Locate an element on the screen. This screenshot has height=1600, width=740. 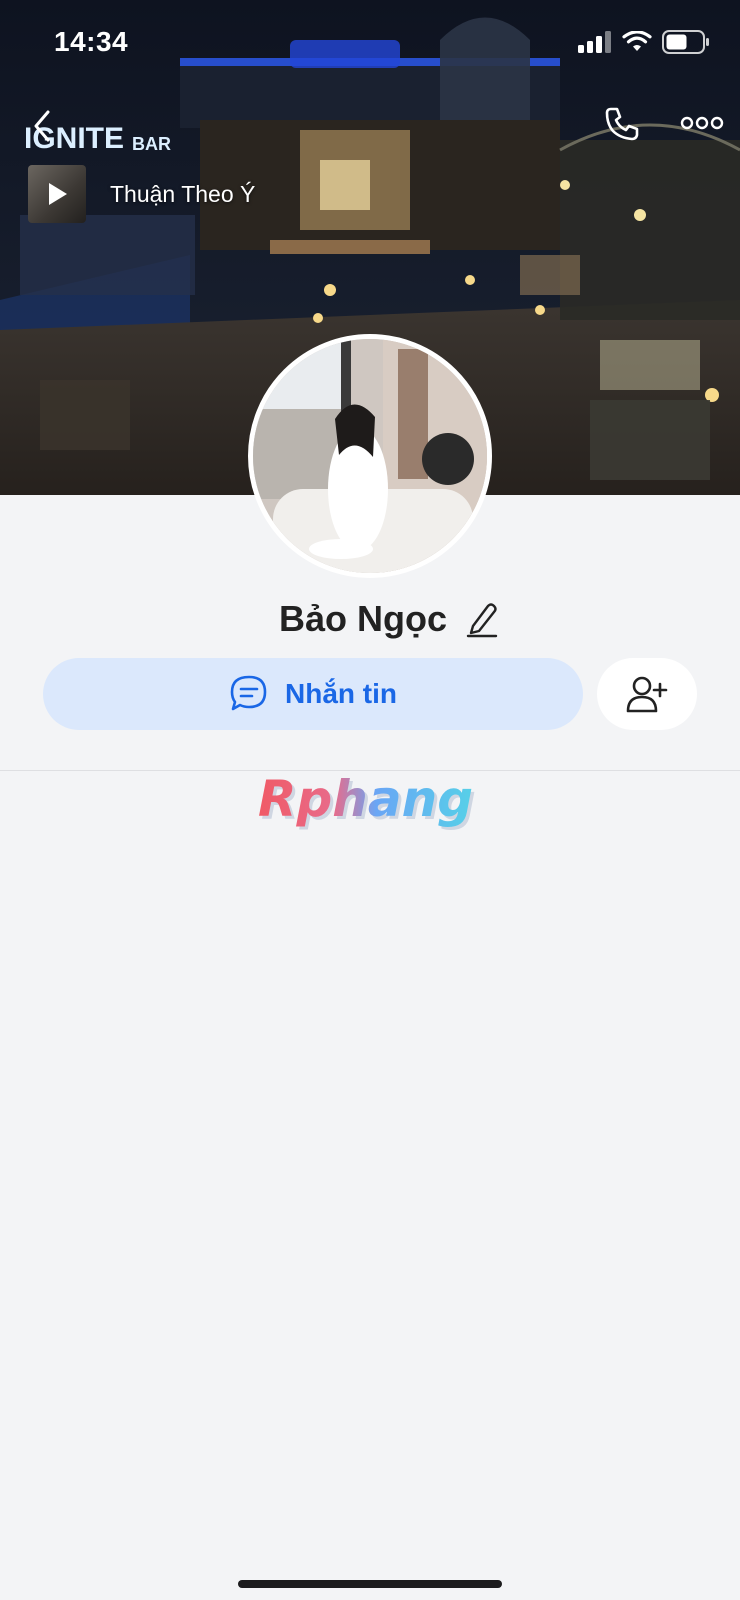
watermark-logo: Rphang Rphang is located at coordinates (367, 800).